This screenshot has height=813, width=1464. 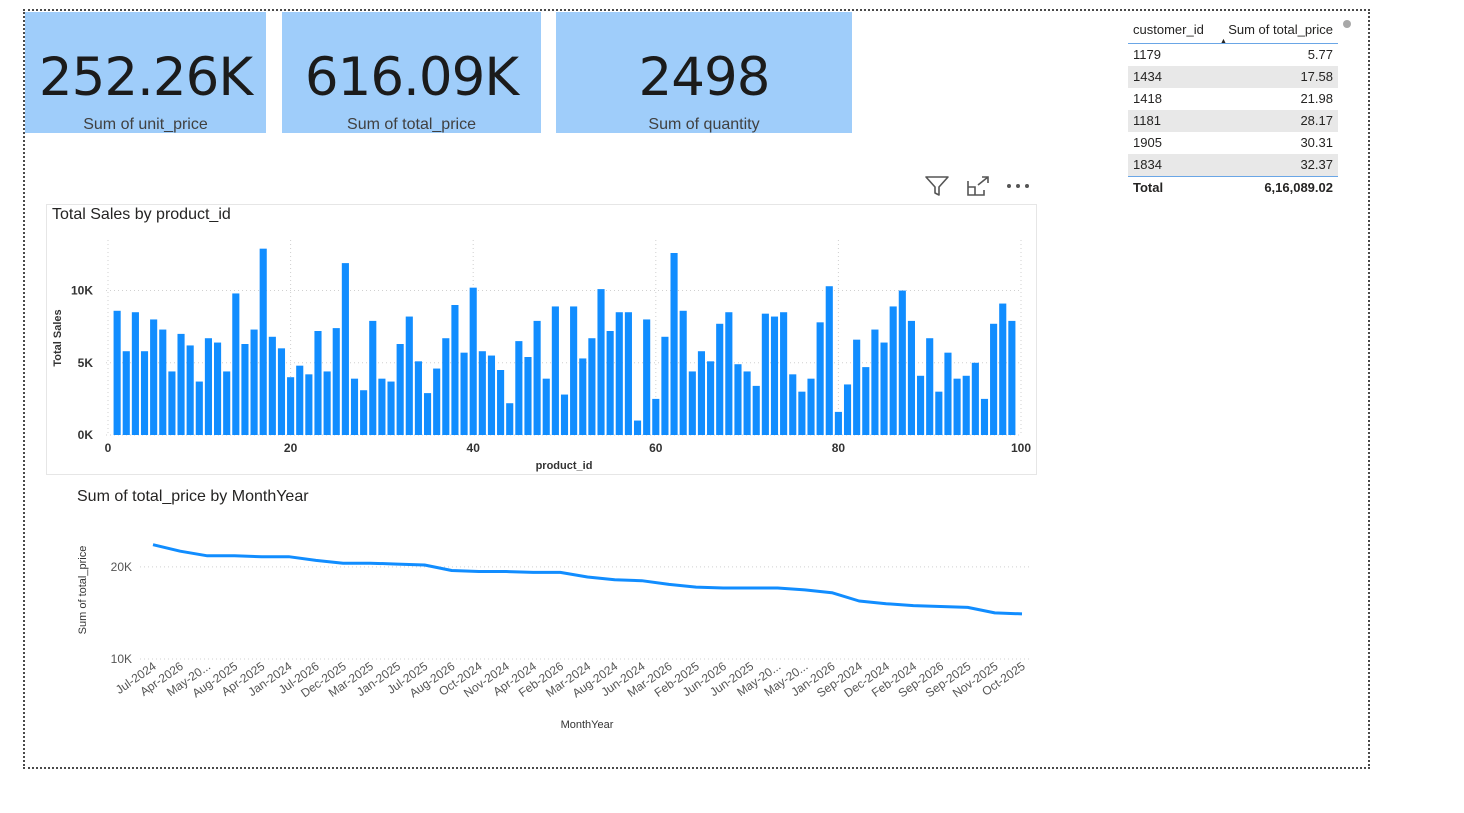 I want to click on cell: 17.58, so click(x=1316, y=76).